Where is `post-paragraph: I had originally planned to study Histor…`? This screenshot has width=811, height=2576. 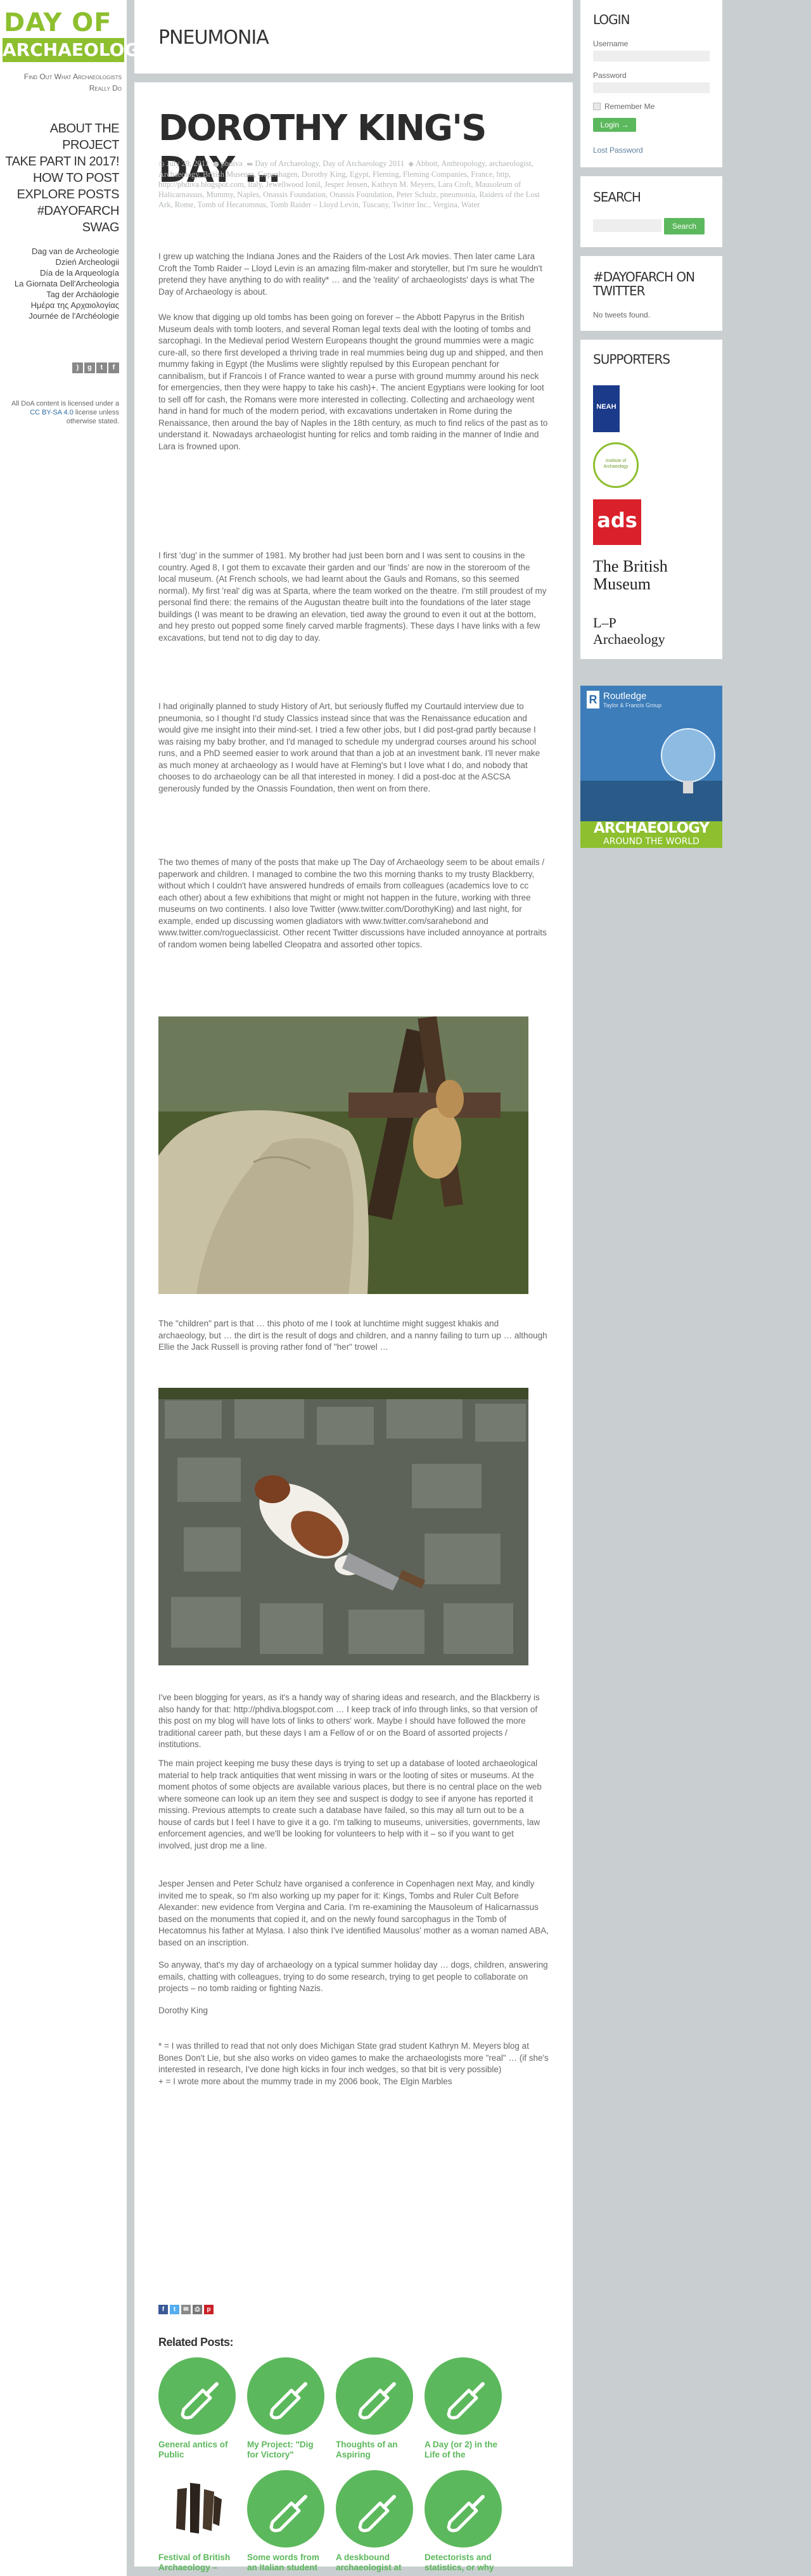 post-paragraph: I had originally planned to study Histor… is located at coordinates (349, 747).